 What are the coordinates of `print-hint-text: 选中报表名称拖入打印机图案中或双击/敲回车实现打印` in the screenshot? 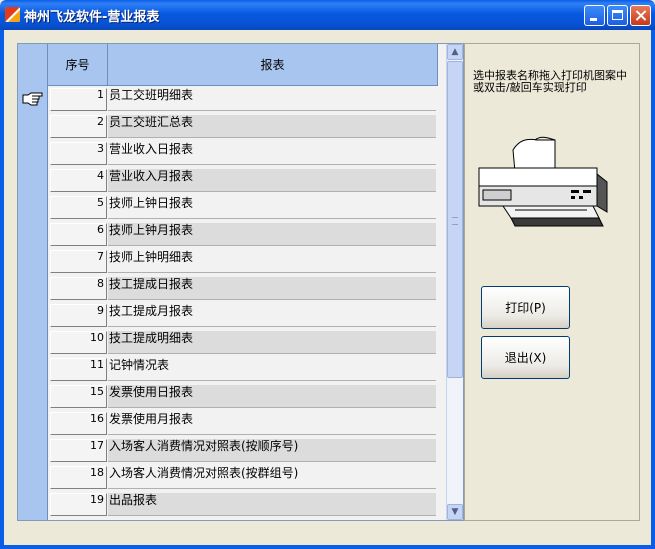 It's located at (550, 81).